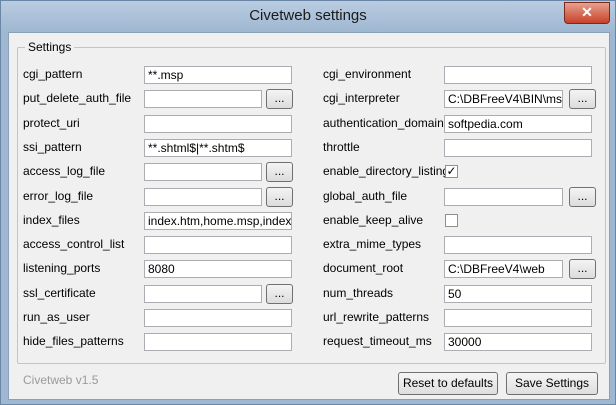 The image size is (616, 405). Describe the element at coordinates (56, 317) in the screenshot. I see `run-as-user-label: run_as_user` at that location.